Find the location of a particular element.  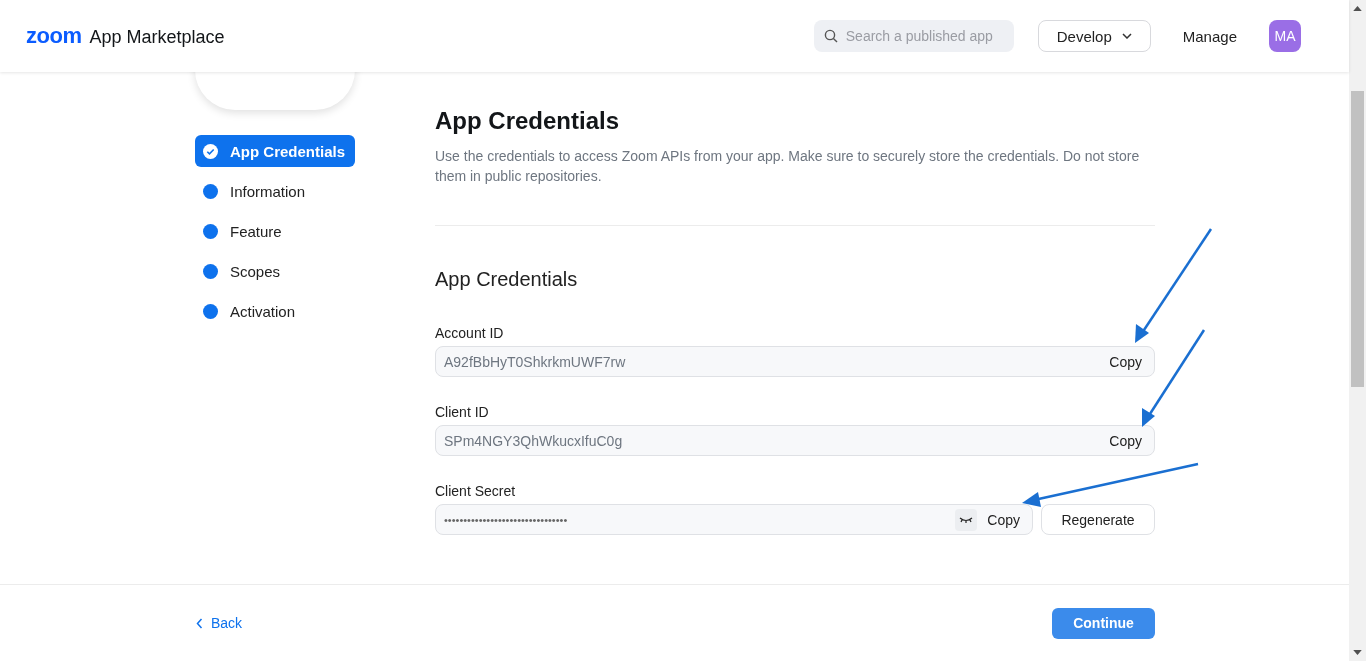

field-label: Client Secret is located at coordinates (476, 491).